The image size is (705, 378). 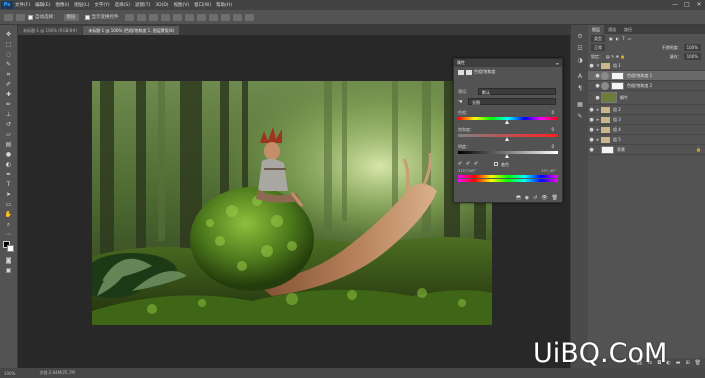 I want to click on panel-menu-icon: ≡, so click(x=557, y=63).